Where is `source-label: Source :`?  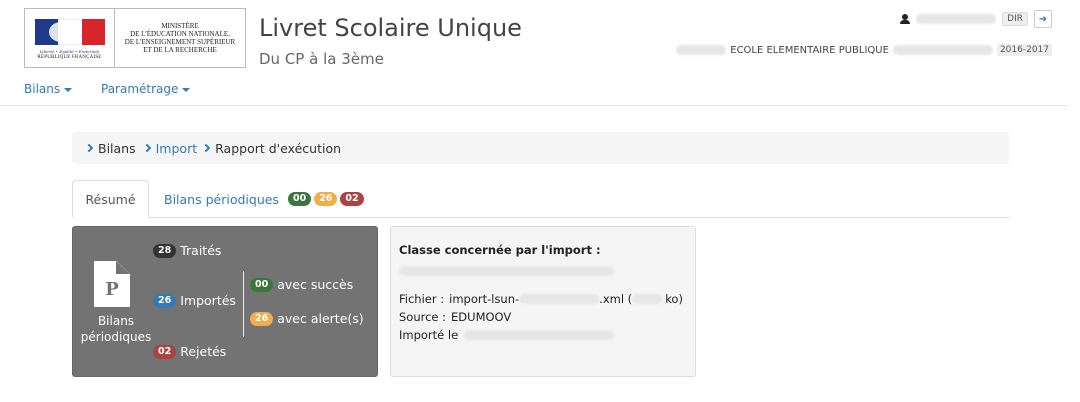 source-label: Source : is located at coordinates (423, 317).